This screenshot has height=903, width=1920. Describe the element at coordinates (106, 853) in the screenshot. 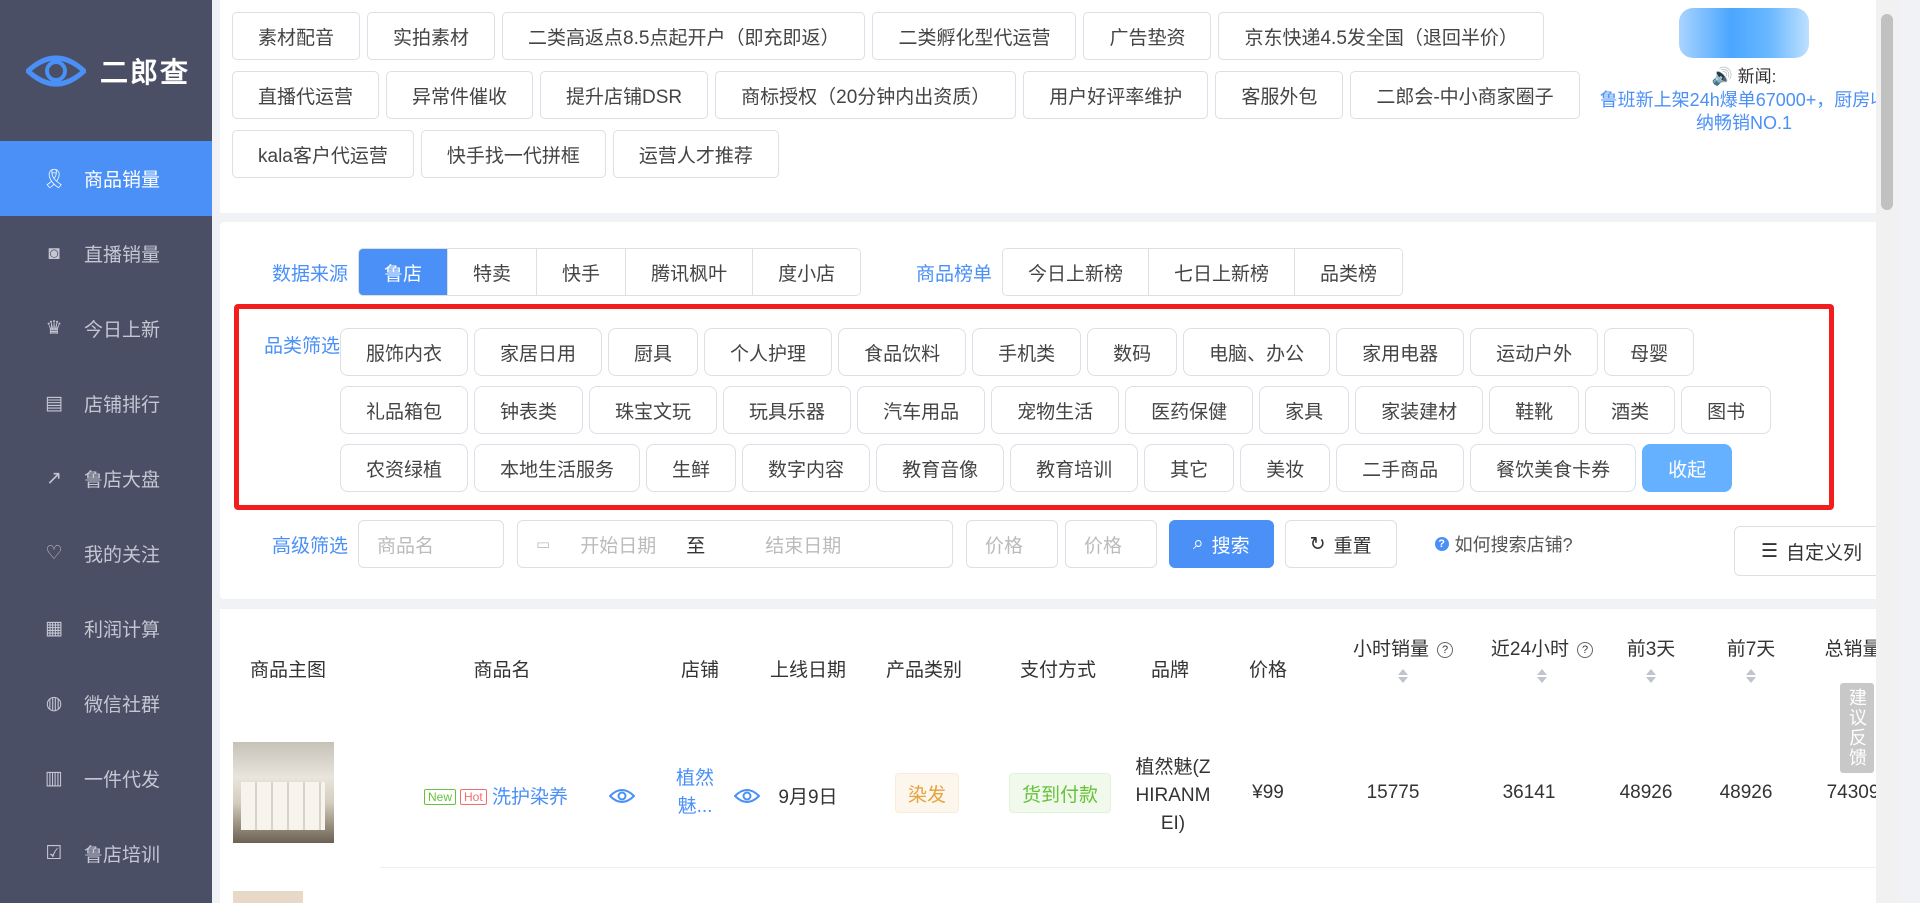

I see `sidebar-item-9: ☑ 鲁店培训` at that location.